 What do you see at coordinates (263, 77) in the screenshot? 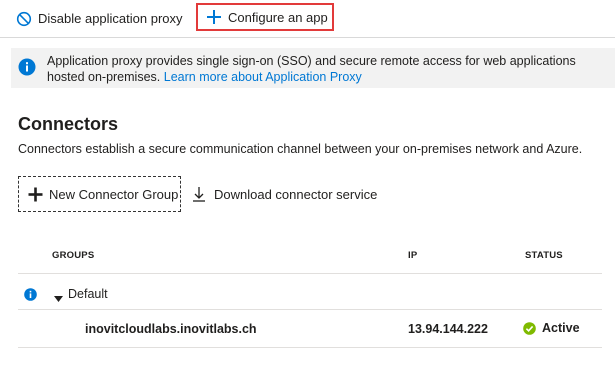
I see `learn-more-link: Learn more about Application Proxy` at bounding box center [263, 77].